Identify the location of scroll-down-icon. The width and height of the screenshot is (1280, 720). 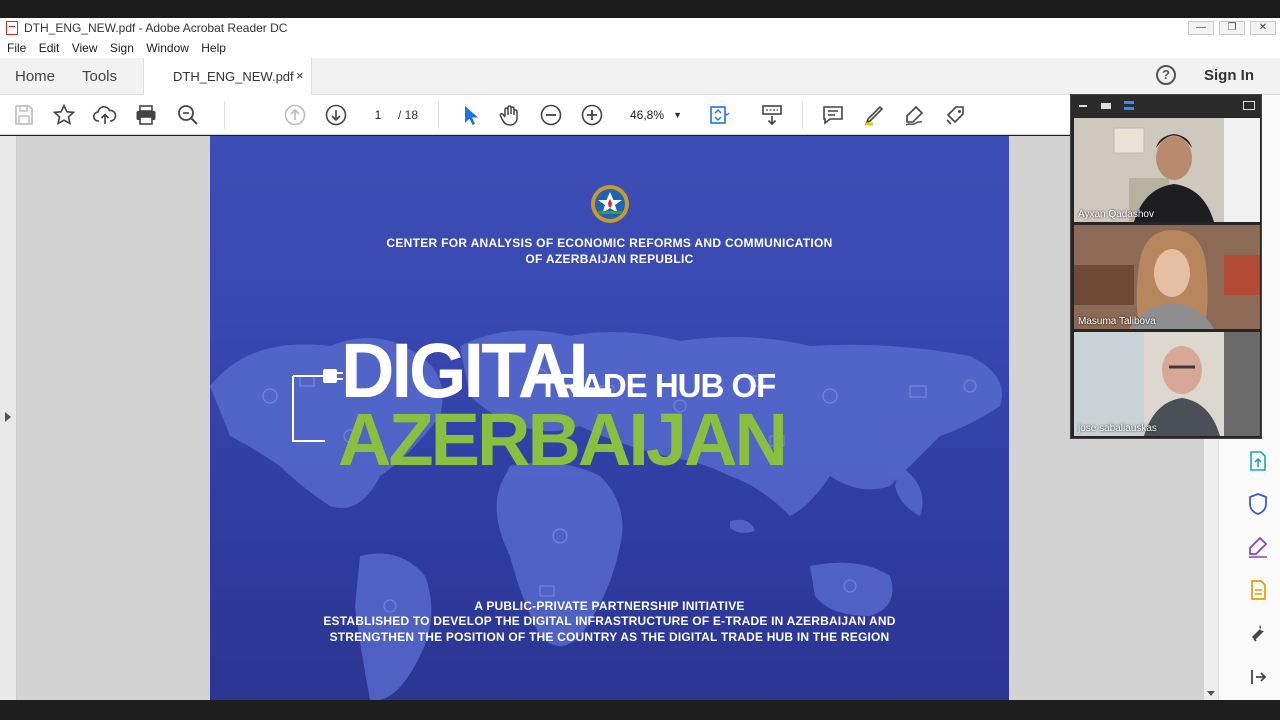
(1211, 693).